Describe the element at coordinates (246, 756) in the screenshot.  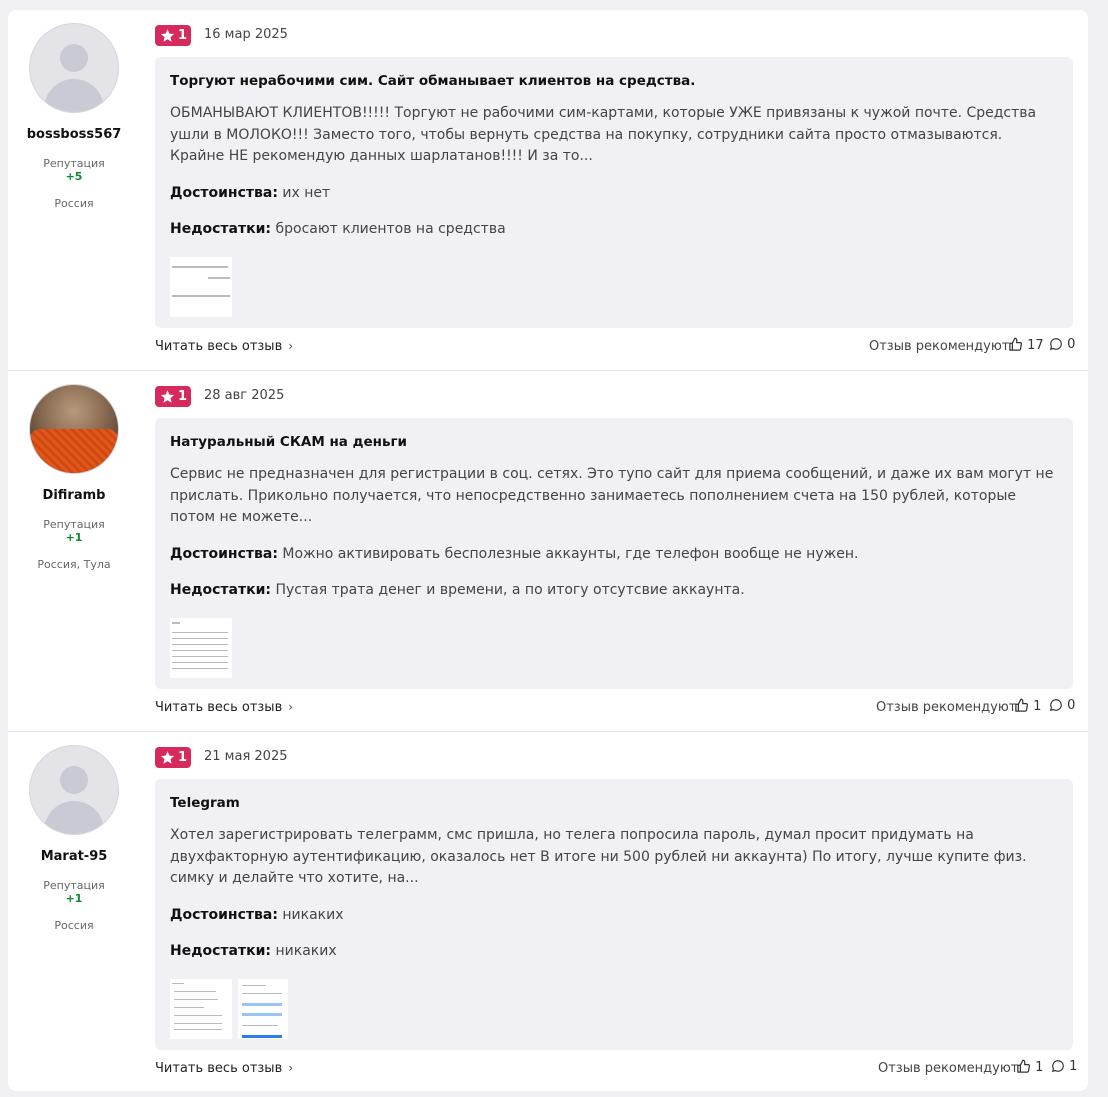
I see `review-date: 21 мая 2025` at that location.